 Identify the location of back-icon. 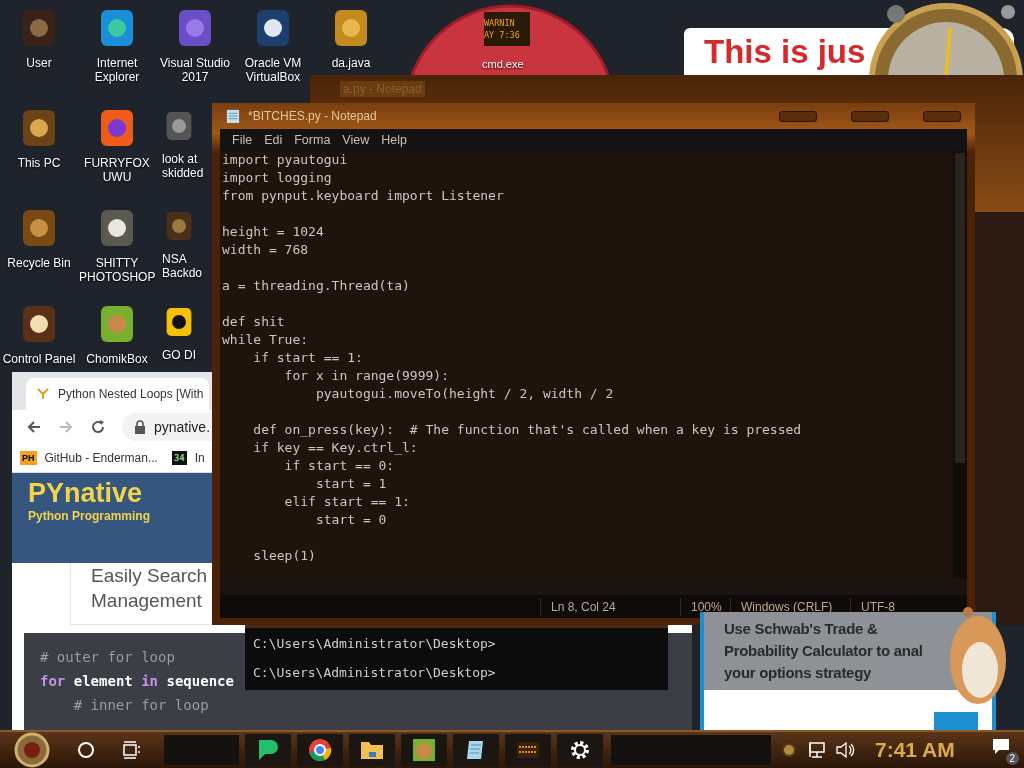
(34, 427).